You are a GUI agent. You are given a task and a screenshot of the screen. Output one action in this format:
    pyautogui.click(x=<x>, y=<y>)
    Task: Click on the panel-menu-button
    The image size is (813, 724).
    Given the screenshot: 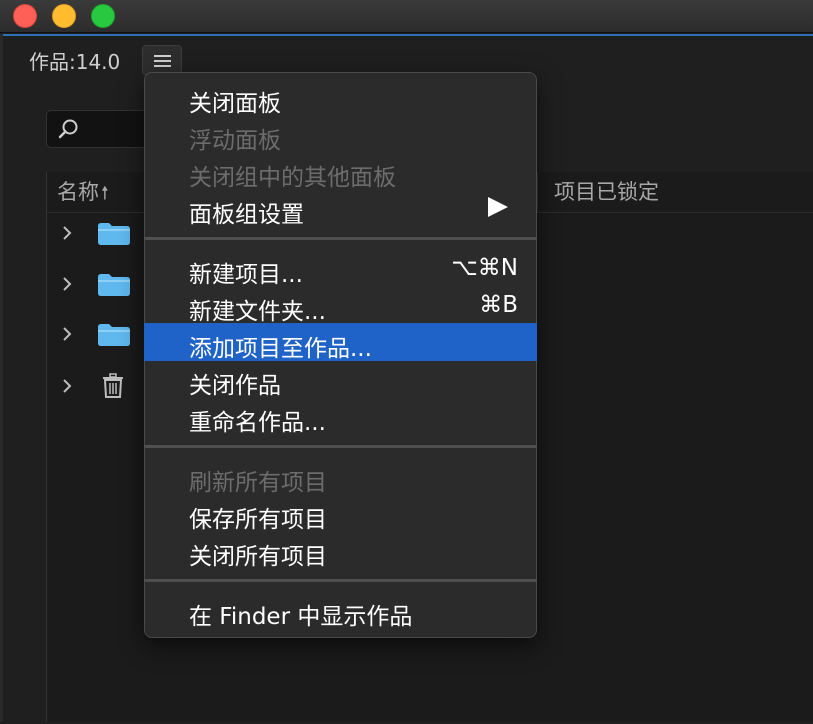 What is the action you would take?
    pyautogui.click(x=162, y=60)
    